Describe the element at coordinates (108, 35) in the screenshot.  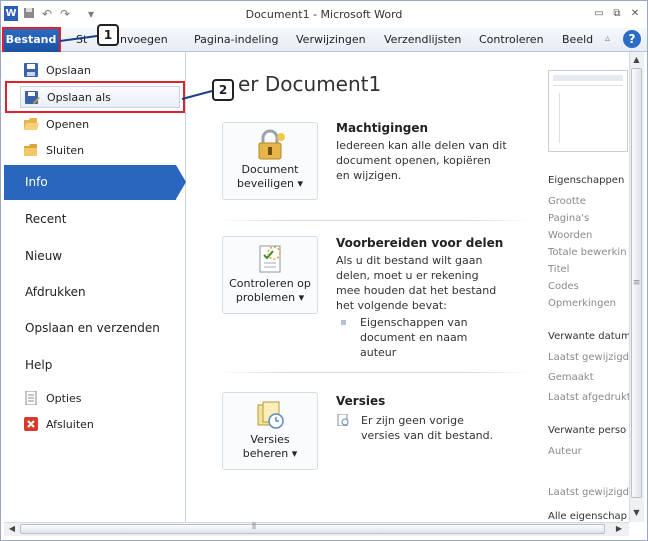
I see `callout-badge-1: 1` at that location.